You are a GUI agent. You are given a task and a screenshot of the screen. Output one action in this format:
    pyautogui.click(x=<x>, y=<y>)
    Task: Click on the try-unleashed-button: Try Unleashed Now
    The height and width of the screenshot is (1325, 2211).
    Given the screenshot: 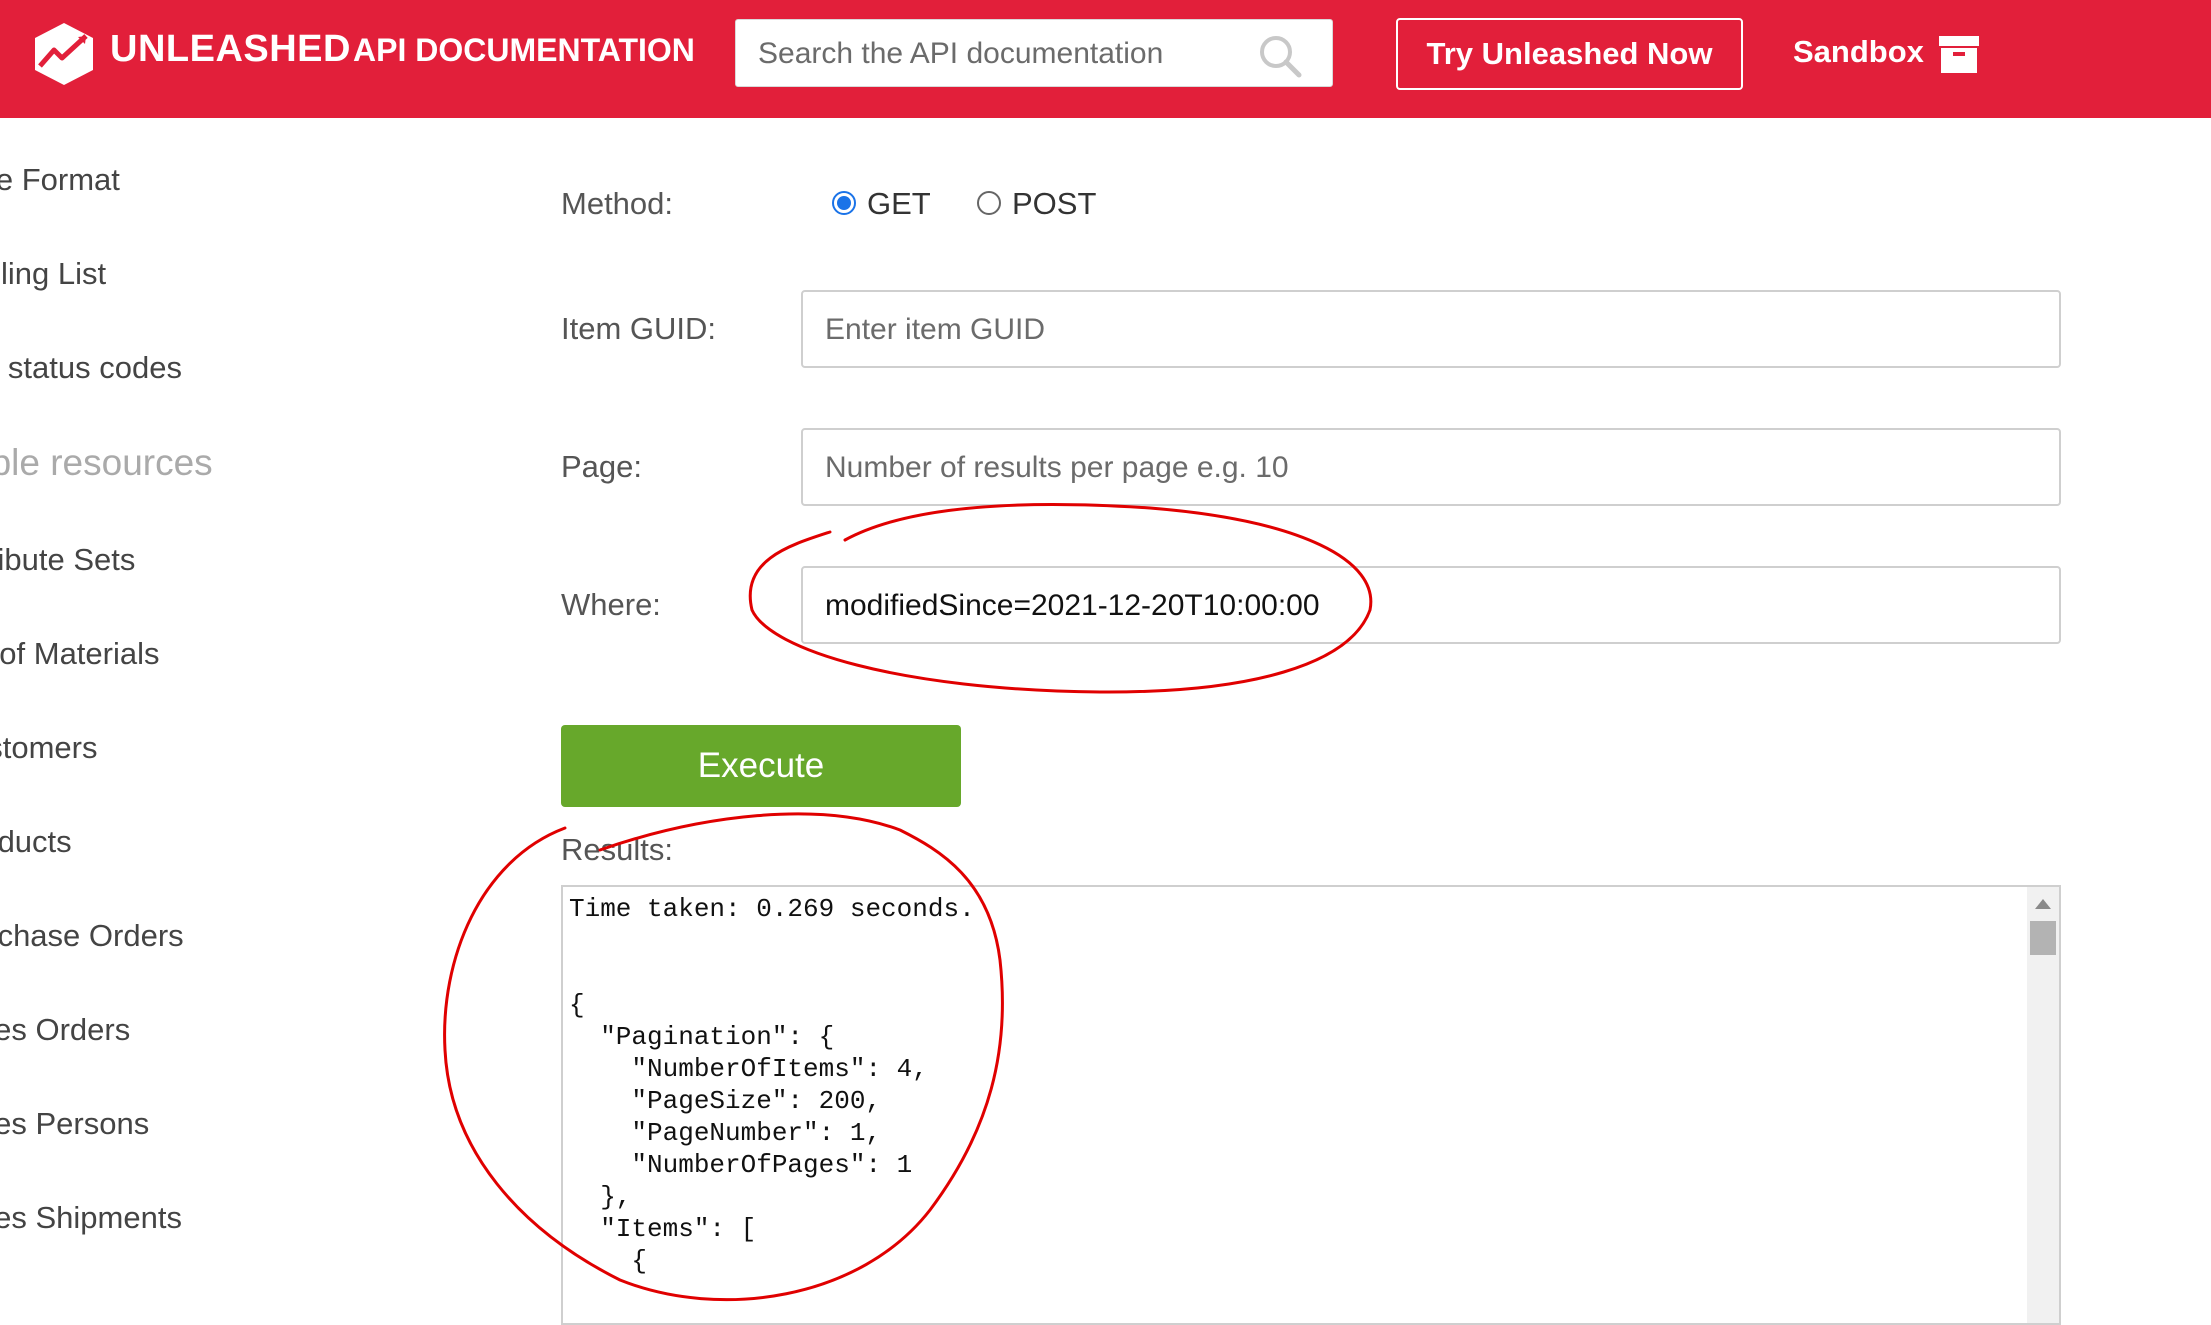 What is the action you would take?
    pyautogui.click(x=1569, y=54)
    